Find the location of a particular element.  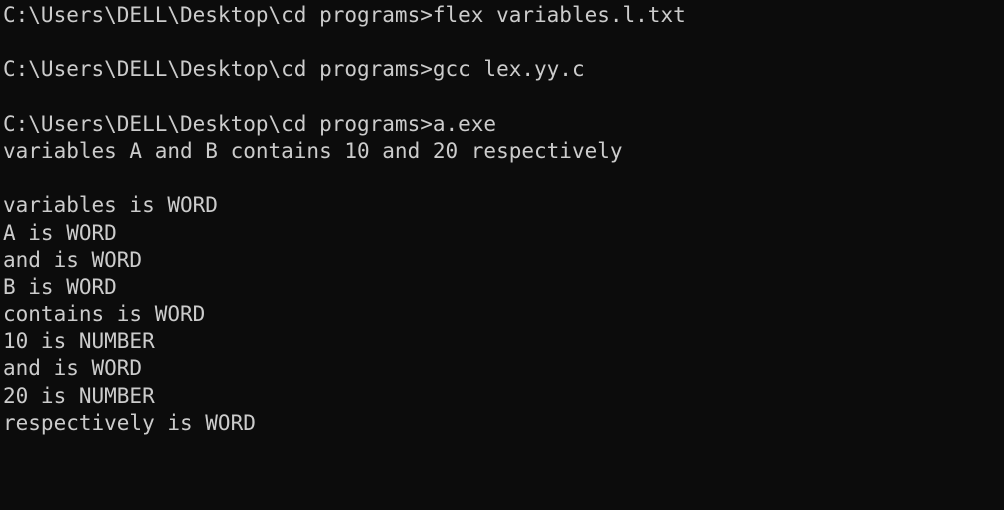

console-line: contains is WORD is located at coordinates (104, 314).